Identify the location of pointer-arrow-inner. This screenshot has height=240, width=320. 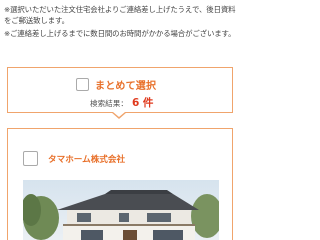
(119, 114).